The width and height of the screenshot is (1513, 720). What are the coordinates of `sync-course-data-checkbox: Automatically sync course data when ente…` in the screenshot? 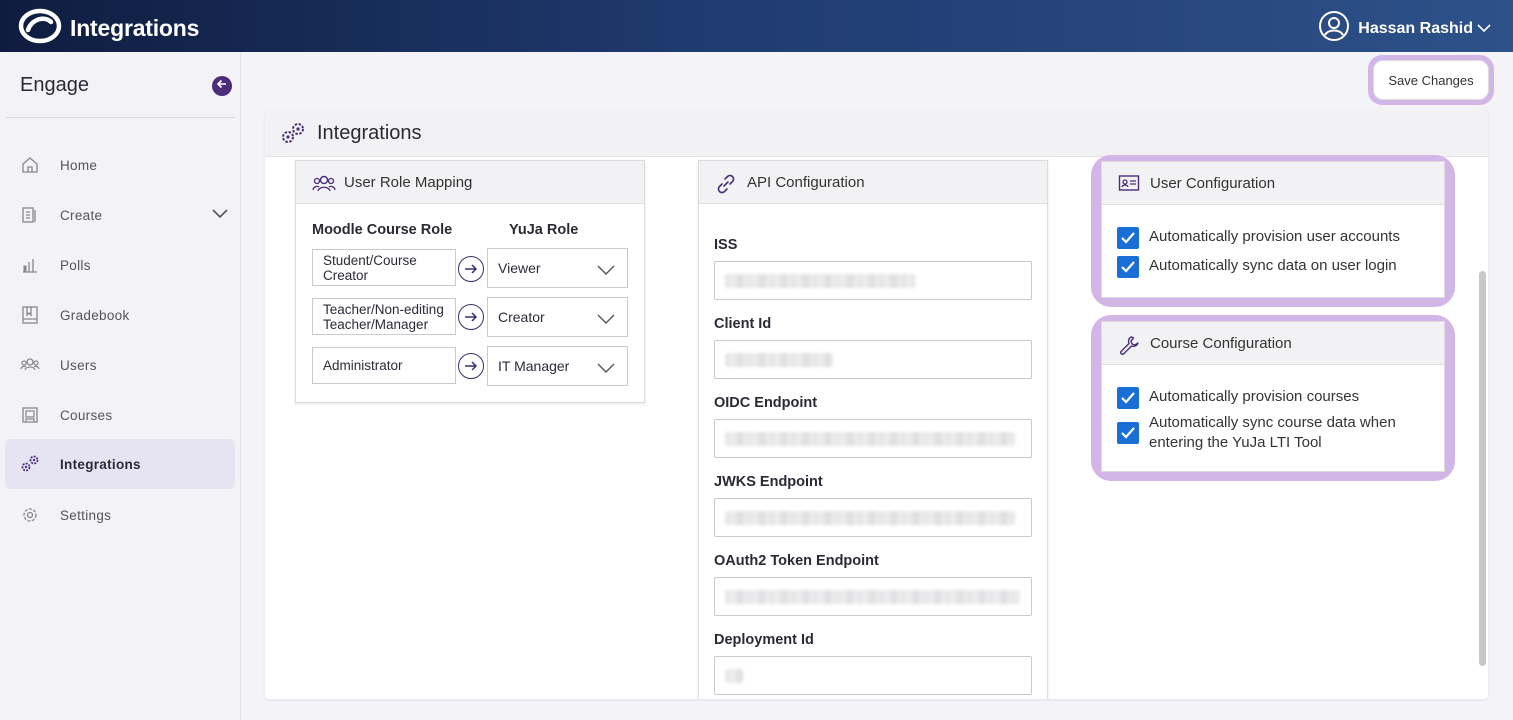 It's located at (1273, 433).